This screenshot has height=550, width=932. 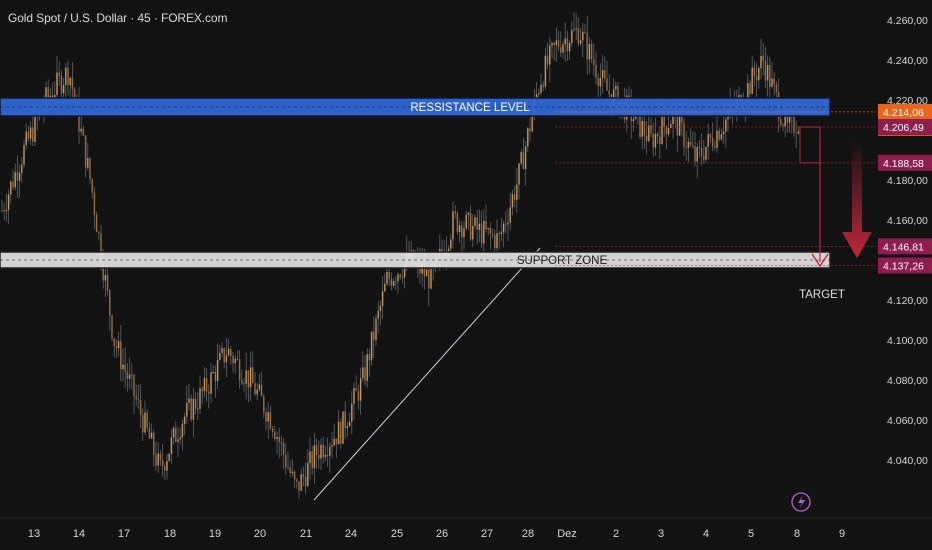 I want to click on price-tag-label: 4.188,58, so click(x=903, y=164).